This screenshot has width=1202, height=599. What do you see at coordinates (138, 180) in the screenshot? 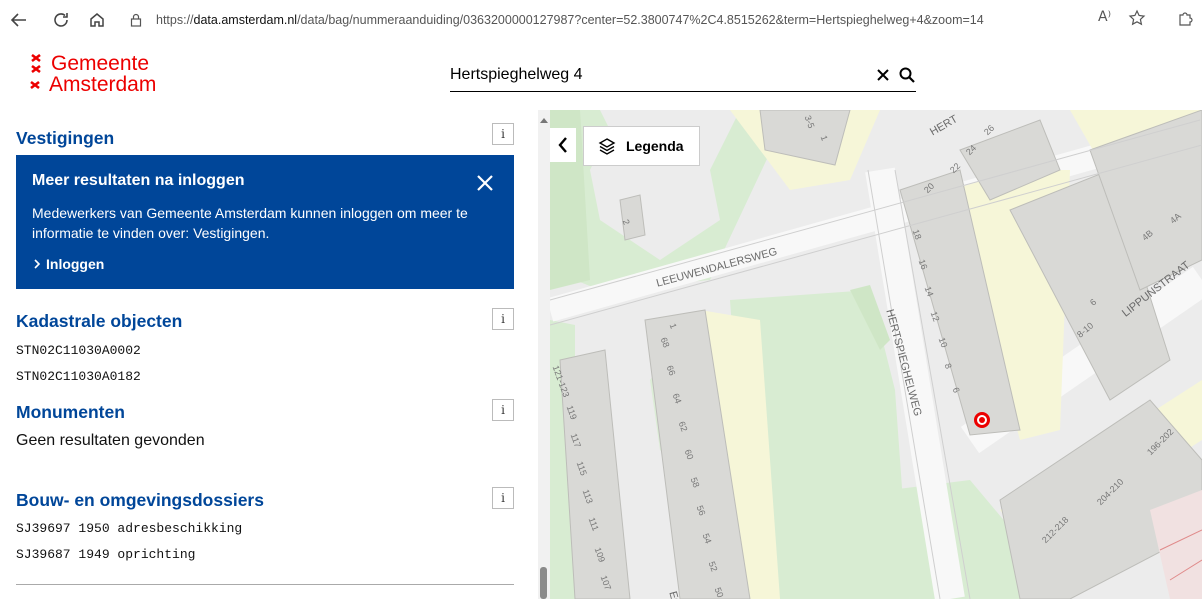
I see `login-notification-title: Meer resultaten na inloggen` at bounding box center [138, 180].